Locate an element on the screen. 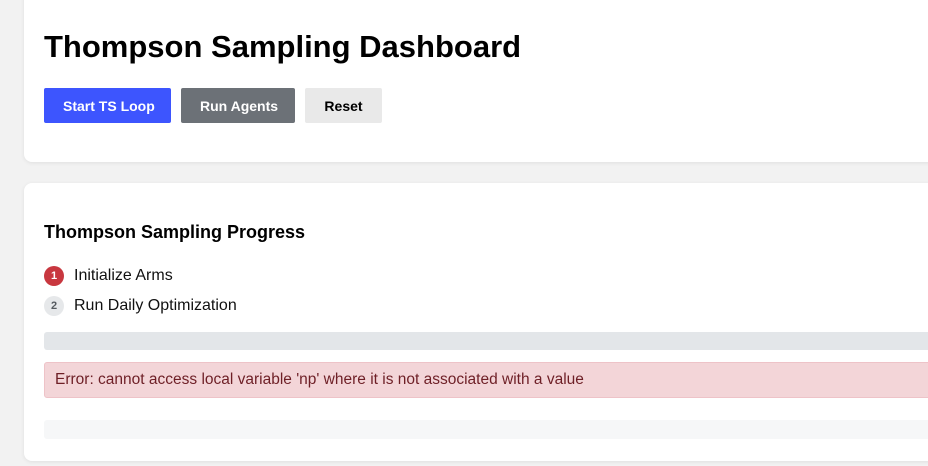 The width and height of the screenshot is (928, 466). step-label: Run Daily Optimization is located at coordinates (155, 305).